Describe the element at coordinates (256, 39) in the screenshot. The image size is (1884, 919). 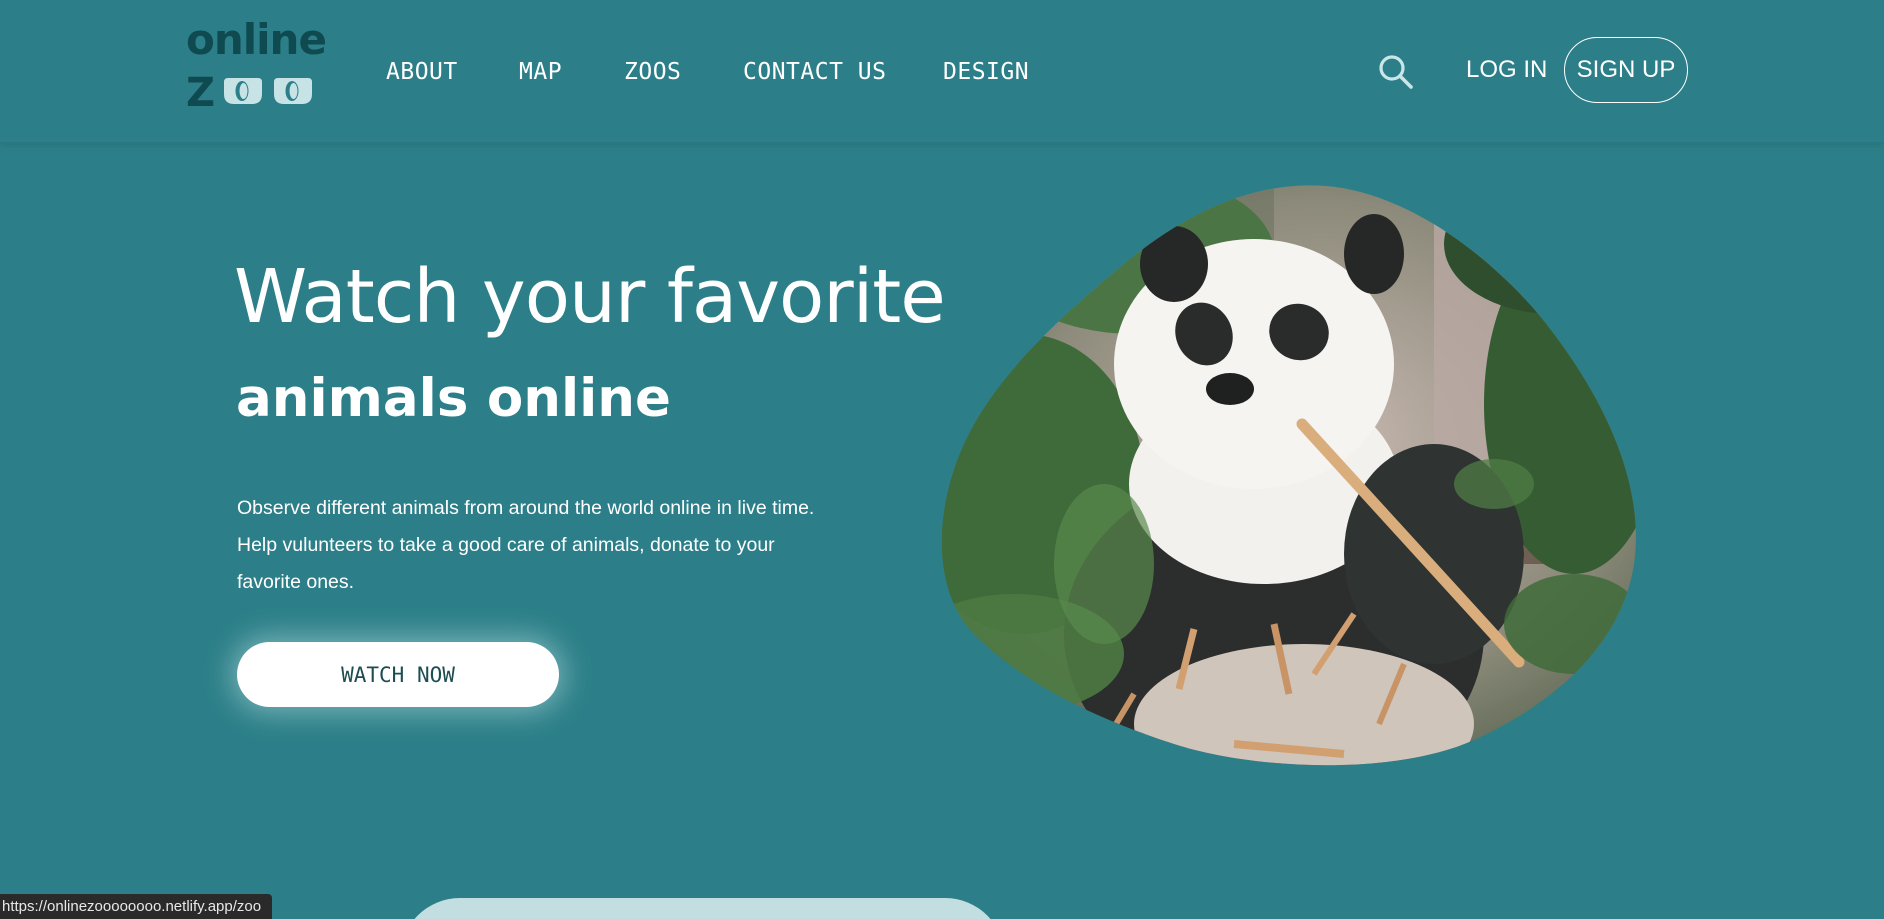
I see `logo-text-online: online` at that location.